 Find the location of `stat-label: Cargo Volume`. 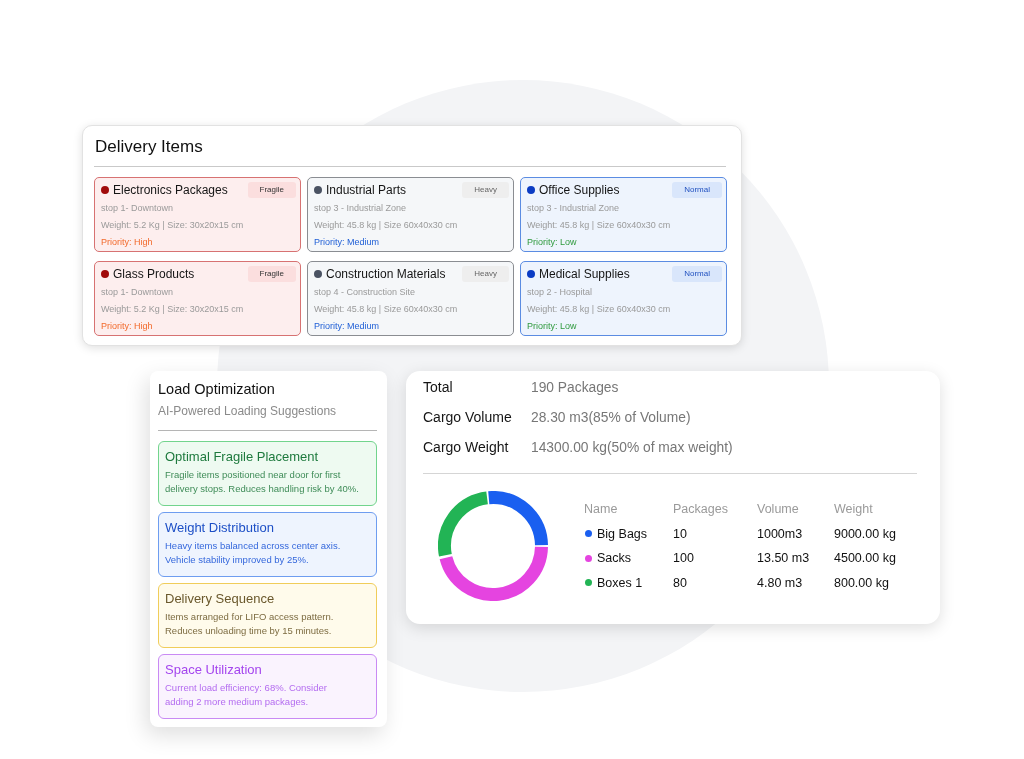

stat-label: Cargo Volume is located at coordinates (467, 417).